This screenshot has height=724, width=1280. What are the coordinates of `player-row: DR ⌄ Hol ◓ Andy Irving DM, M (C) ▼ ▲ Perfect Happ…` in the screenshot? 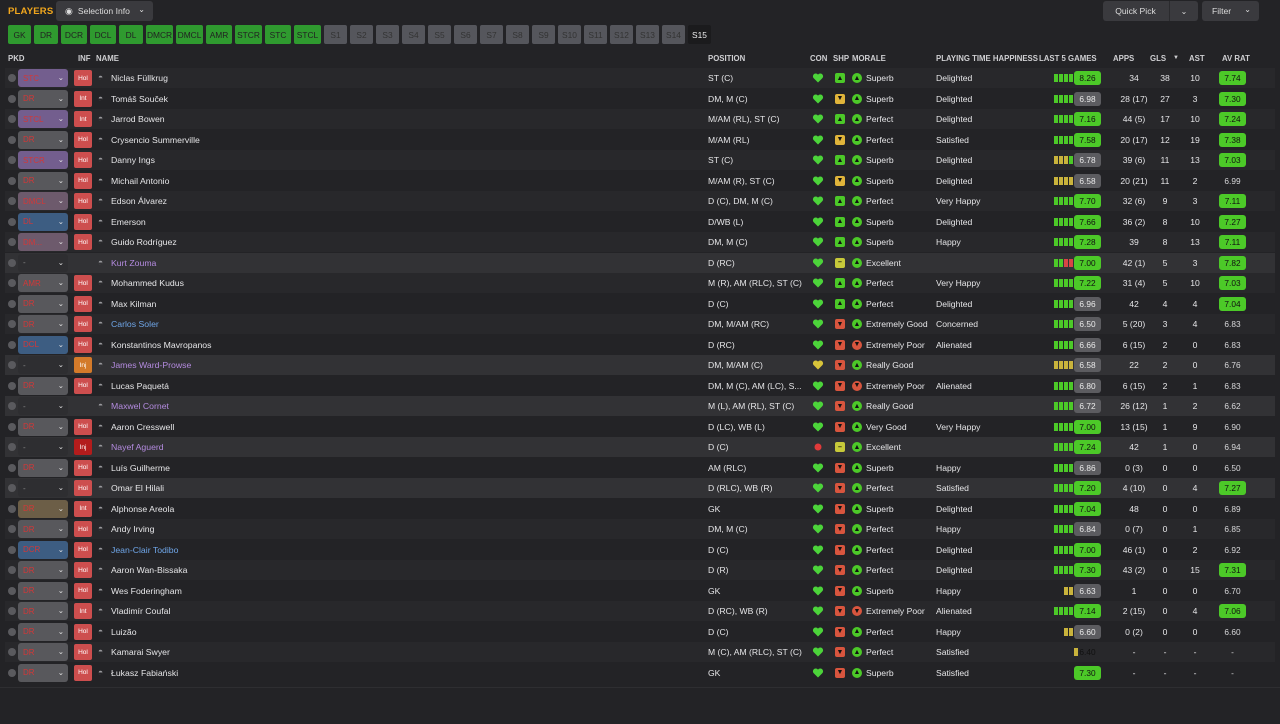 It's located at (640, 529).